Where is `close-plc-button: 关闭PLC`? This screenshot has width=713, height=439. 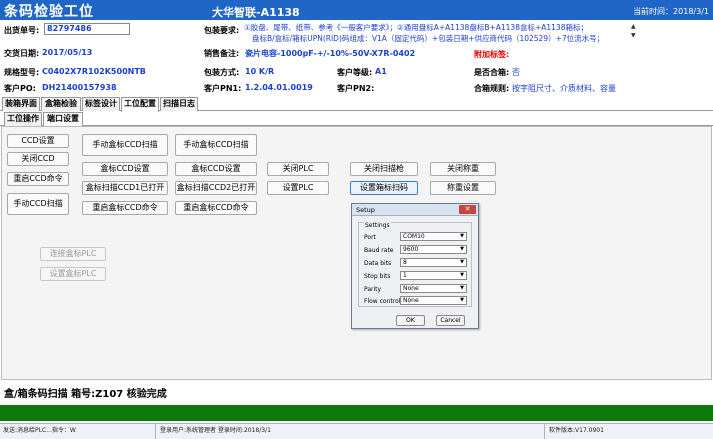
close-plc-button: 关闭PLC is located at coordinates (298, 169).